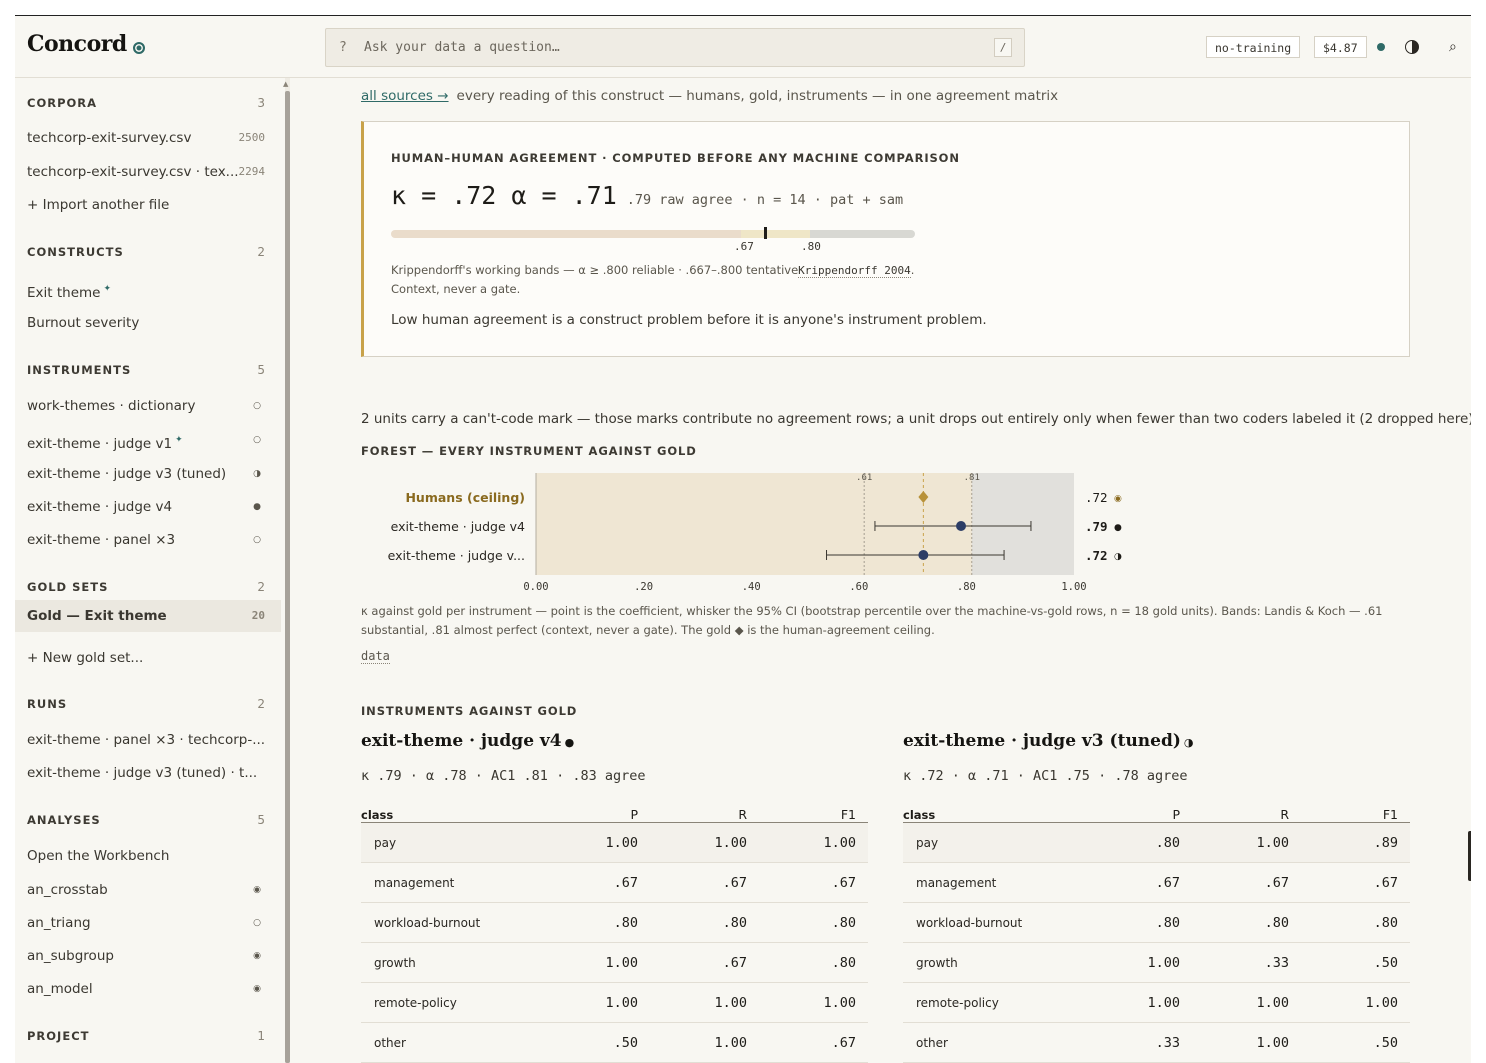 This screenshot has height=1063, width=1486. Describe the element at coordinates (146, 588) in the screenshot. I see `sidebar-section-gold-sets: GOLD SETS 2` at that location.